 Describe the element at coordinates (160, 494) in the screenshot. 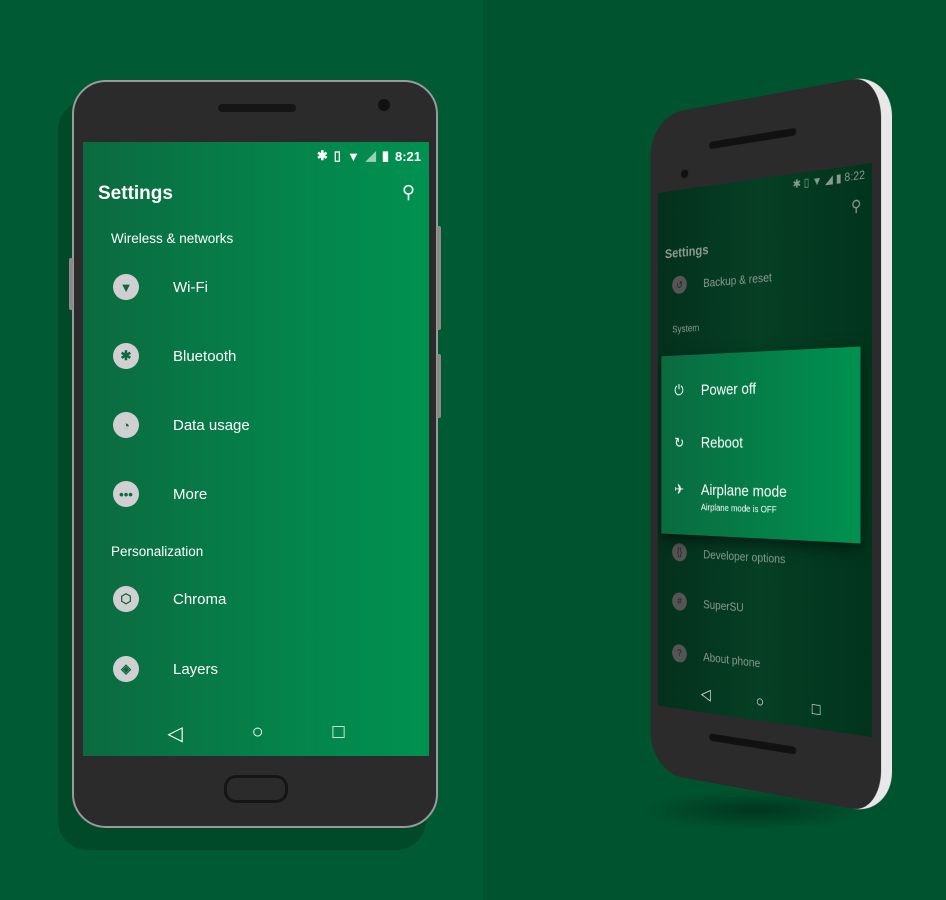

I see `settings-item-more: ••• More` at that location.